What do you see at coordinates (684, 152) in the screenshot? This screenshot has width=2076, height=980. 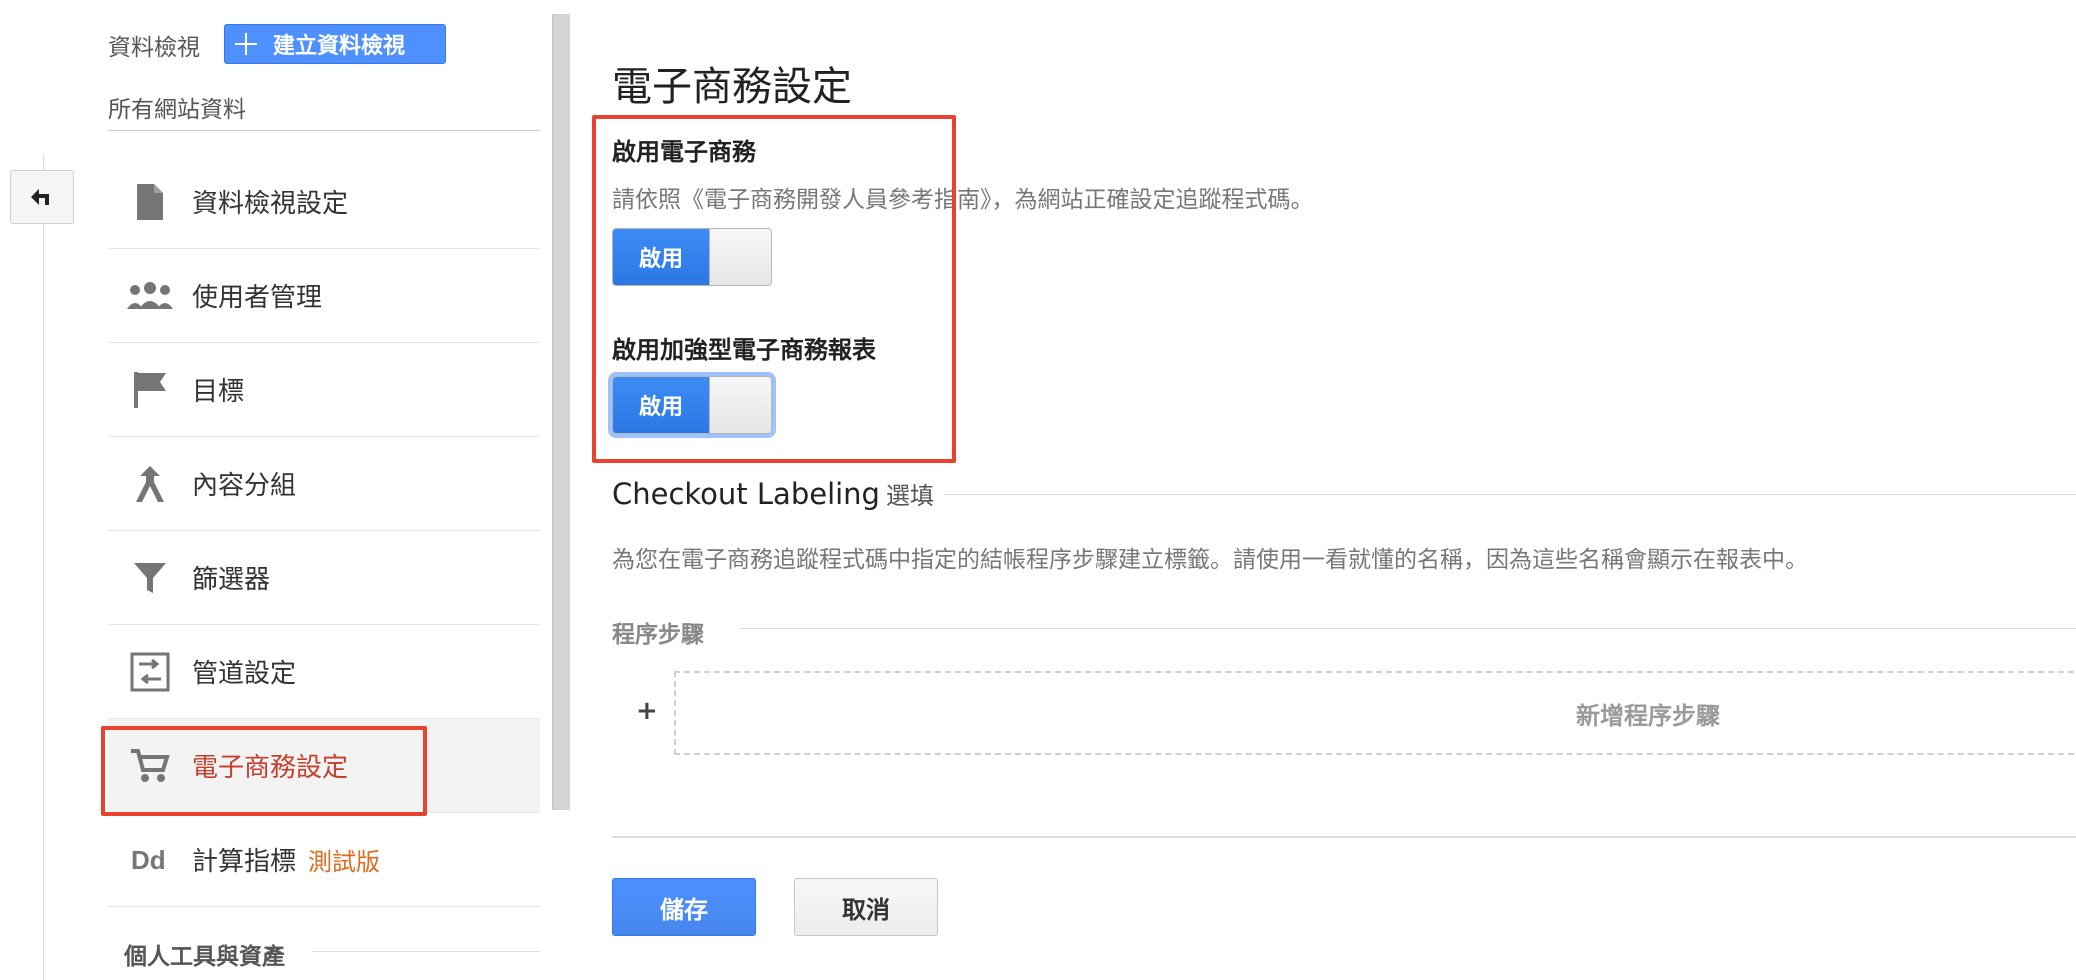 I see `ecommerce-section-title: 啟用電子商務` at bounding box center [684, 152].